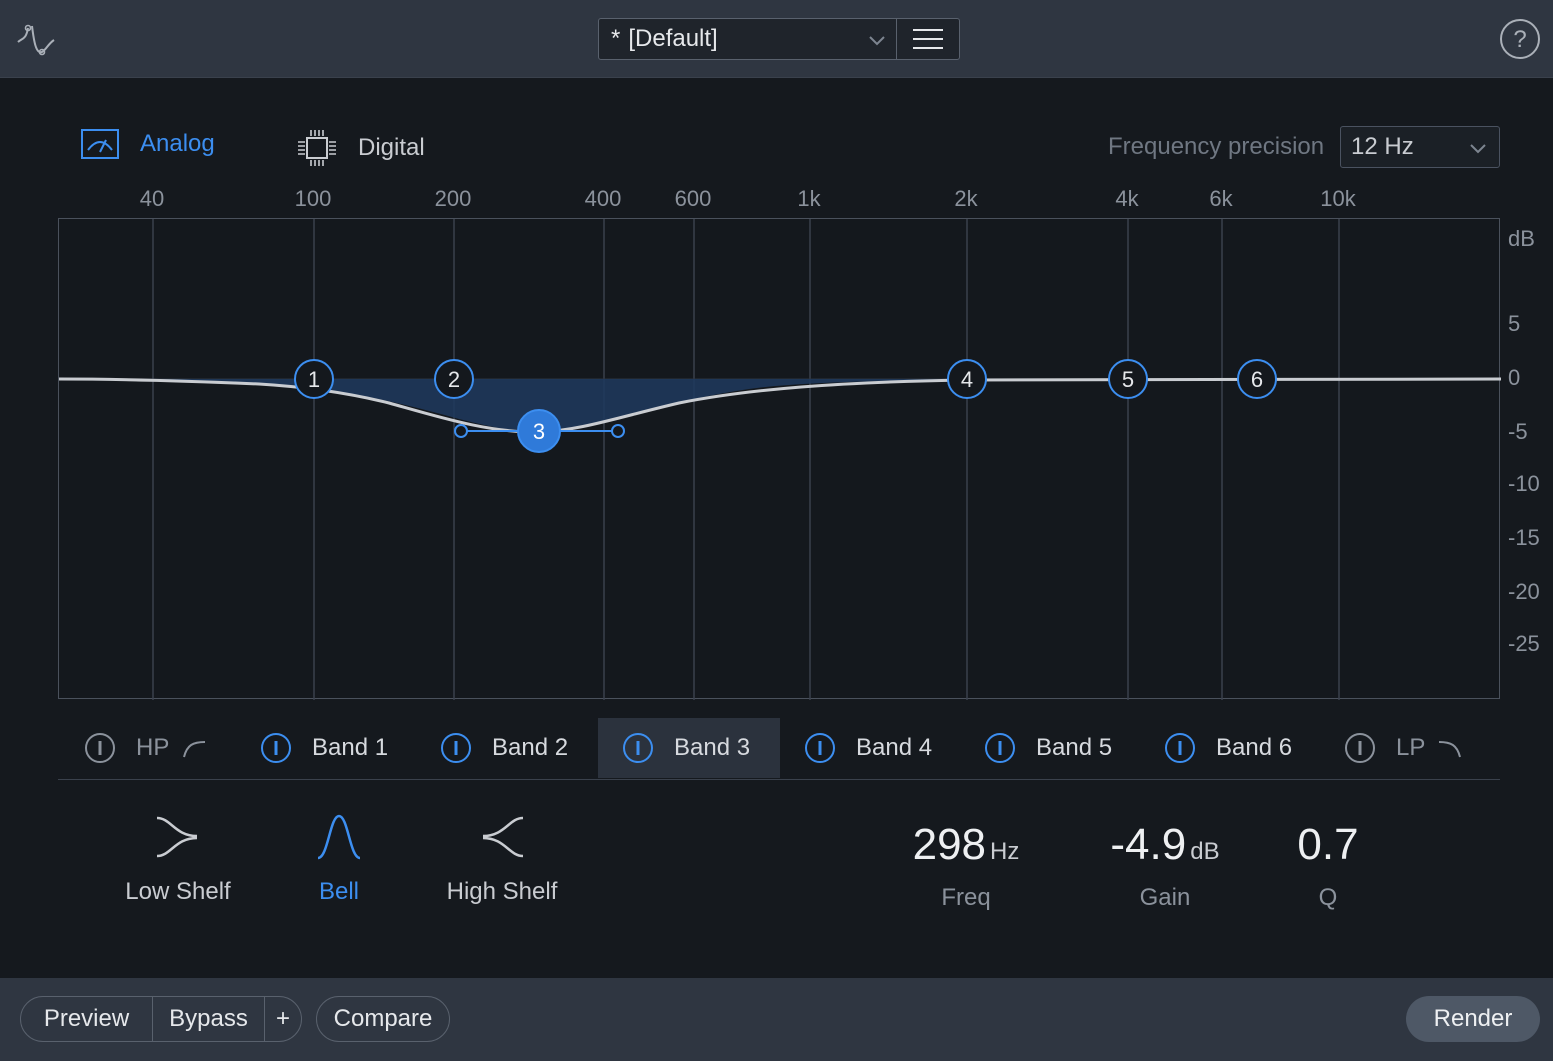 The image size is (1553, 1061). I want to click on band-node-label: 5, so click(1128, 379).